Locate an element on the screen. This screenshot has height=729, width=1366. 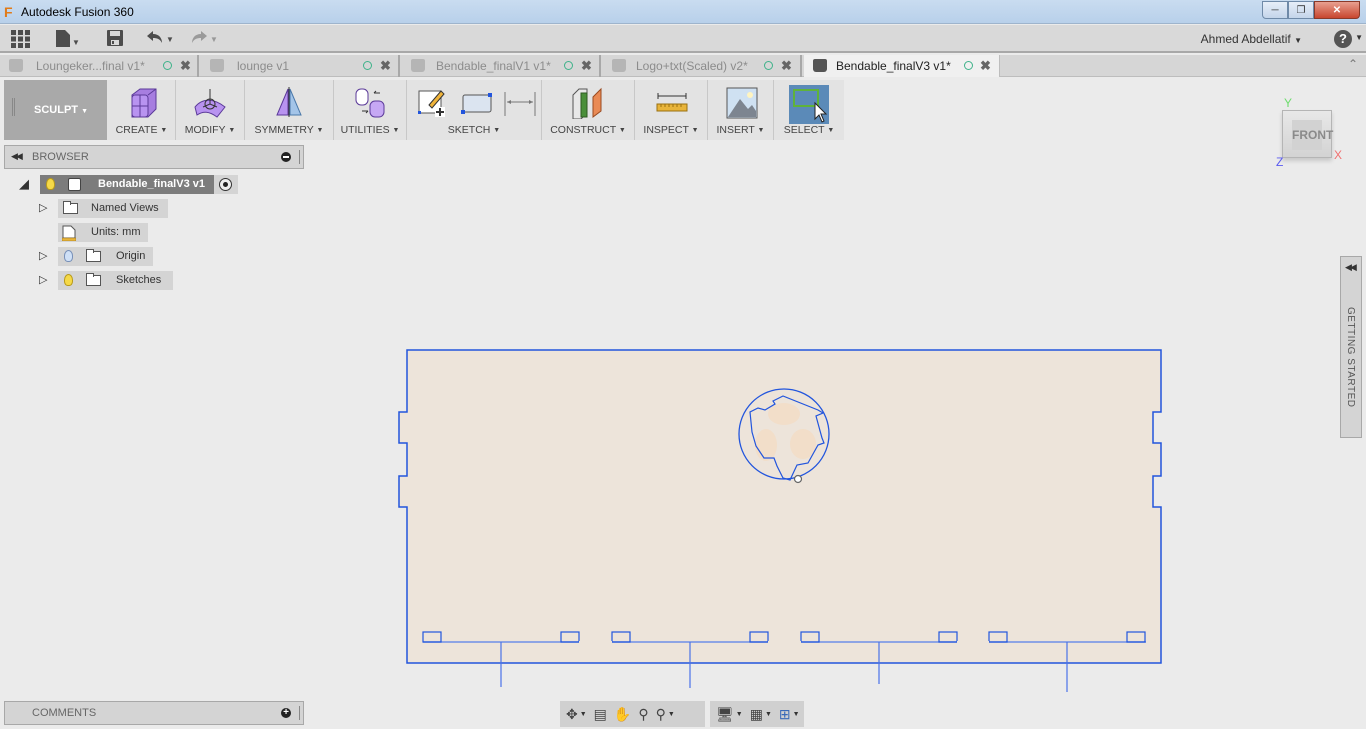
orbit-icon: ✥ ▼ is located at coordinates (576, 714).